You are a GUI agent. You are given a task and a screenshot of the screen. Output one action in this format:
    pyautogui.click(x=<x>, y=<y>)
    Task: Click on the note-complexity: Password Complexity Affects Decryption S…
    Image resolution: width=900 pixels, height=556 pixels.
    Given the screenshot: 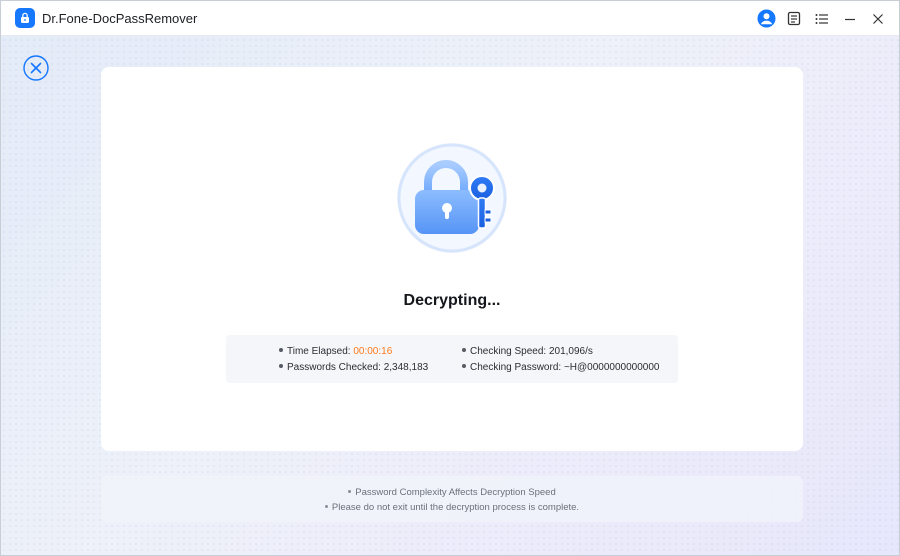 What is the action you would take?
    pyautogui.click(x=455, y=492)
    